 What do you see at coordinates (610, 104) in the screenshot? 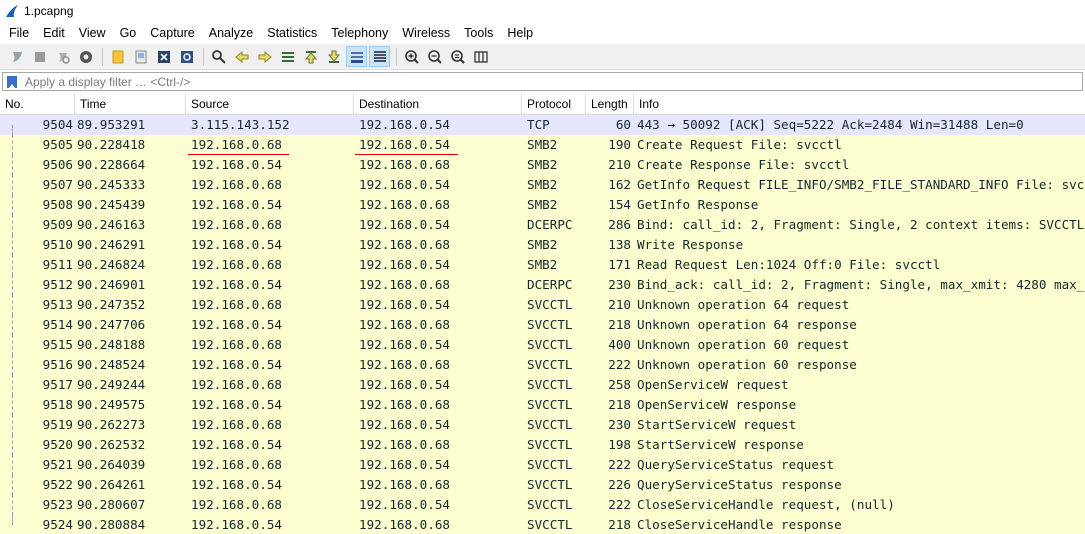
I see `column-header-length: Length` at bounding box center [610, 104].